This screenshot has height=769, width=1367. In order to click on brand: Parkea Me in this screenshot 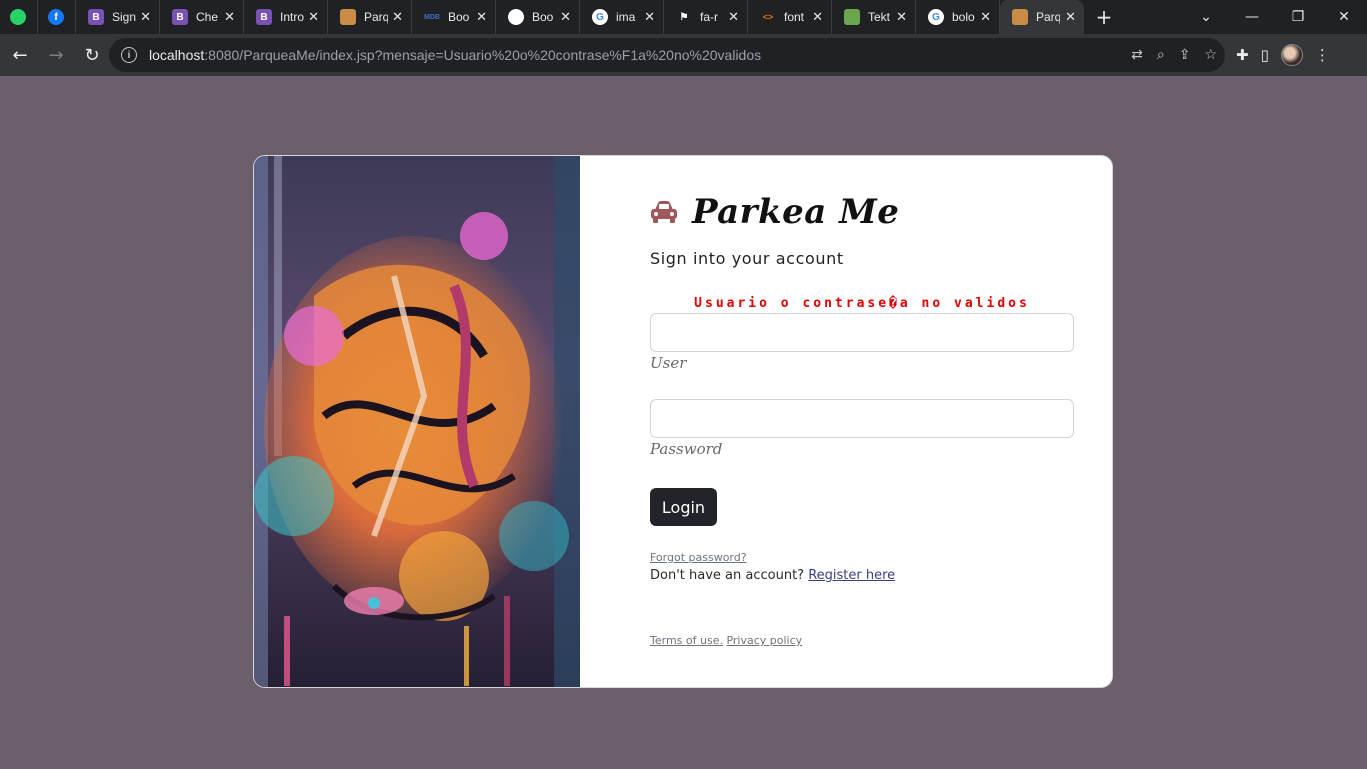, I will do `click(774, 212)`.